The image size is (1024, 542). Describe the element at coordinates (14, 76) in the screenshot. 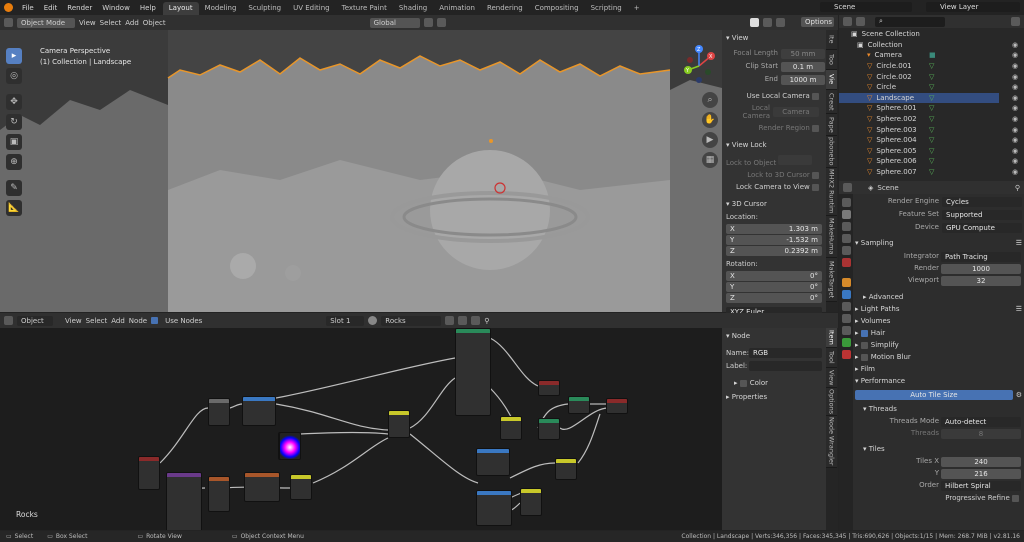

I see `cursor-tool-icon: ◎` at that location.